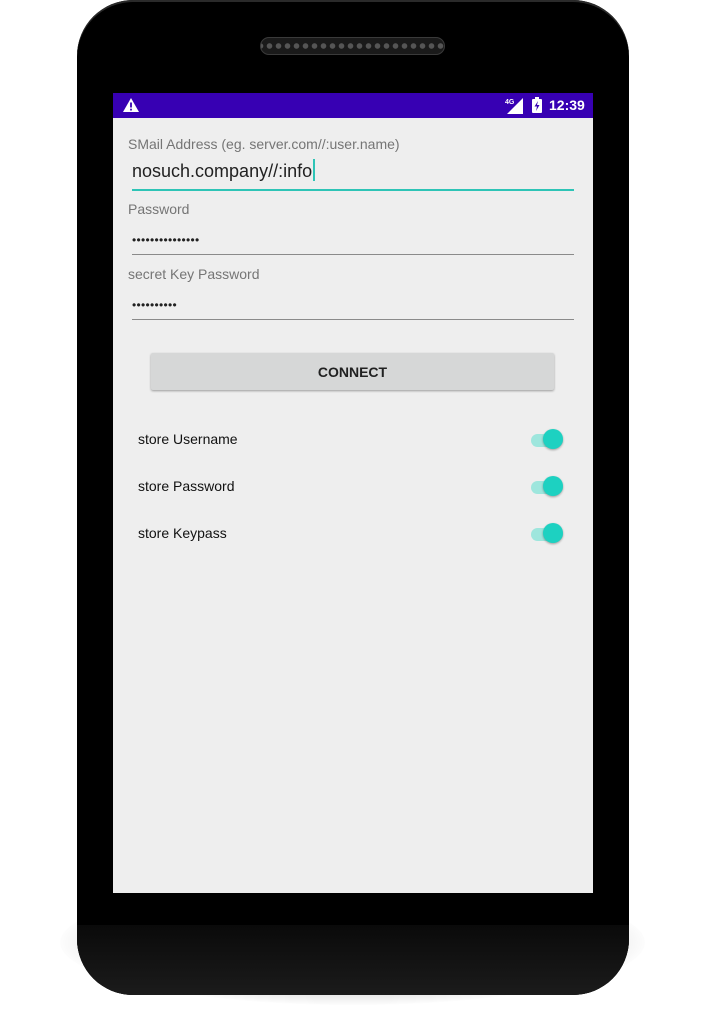 The width and height of the screenshot is (705, 1010). I want to click on phone-chin, so click(353, 960).